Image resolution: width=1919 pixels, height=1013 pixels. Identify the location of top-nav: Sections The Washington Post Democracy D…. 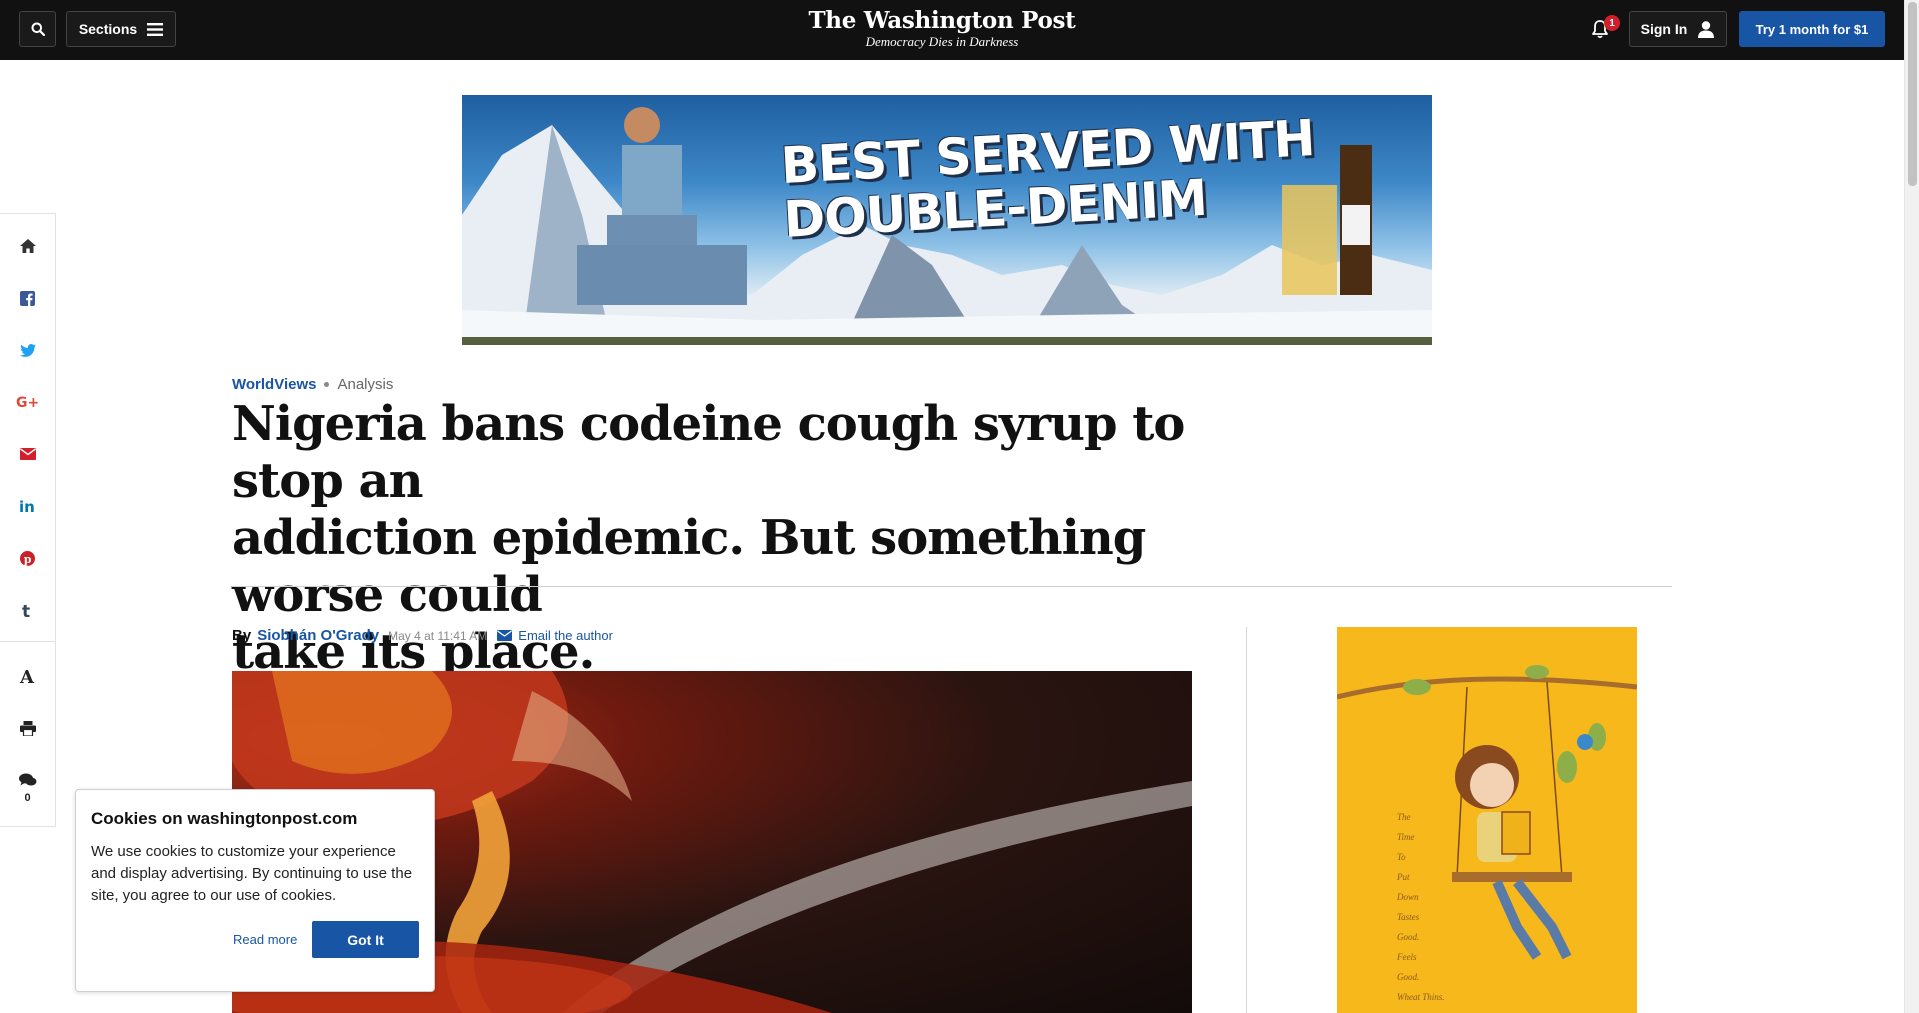
(952, 30).